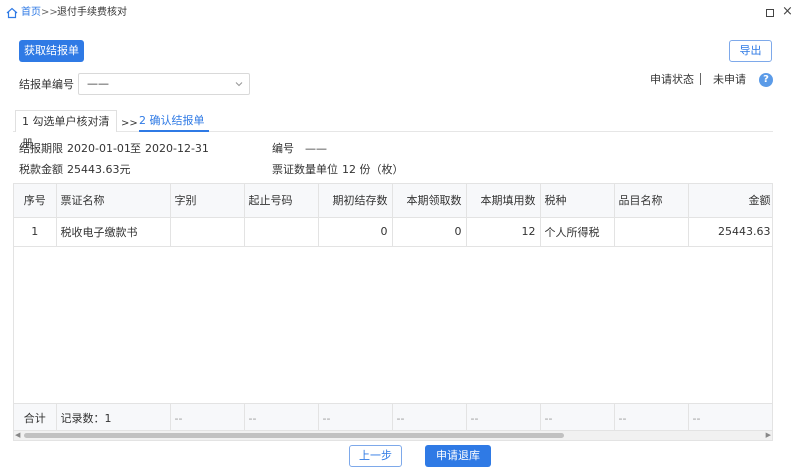 This screenshot has height=475, width=800. I want to click on top-bar: 首页 >> 退付手续费核对 ×, so click(400, 13).